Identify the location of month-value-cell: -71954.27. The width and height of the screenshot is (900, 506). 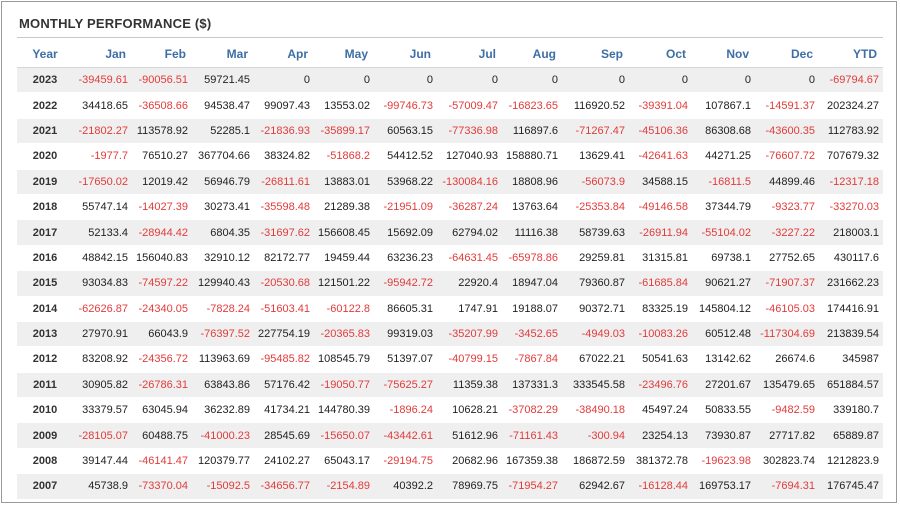
(532, 486).